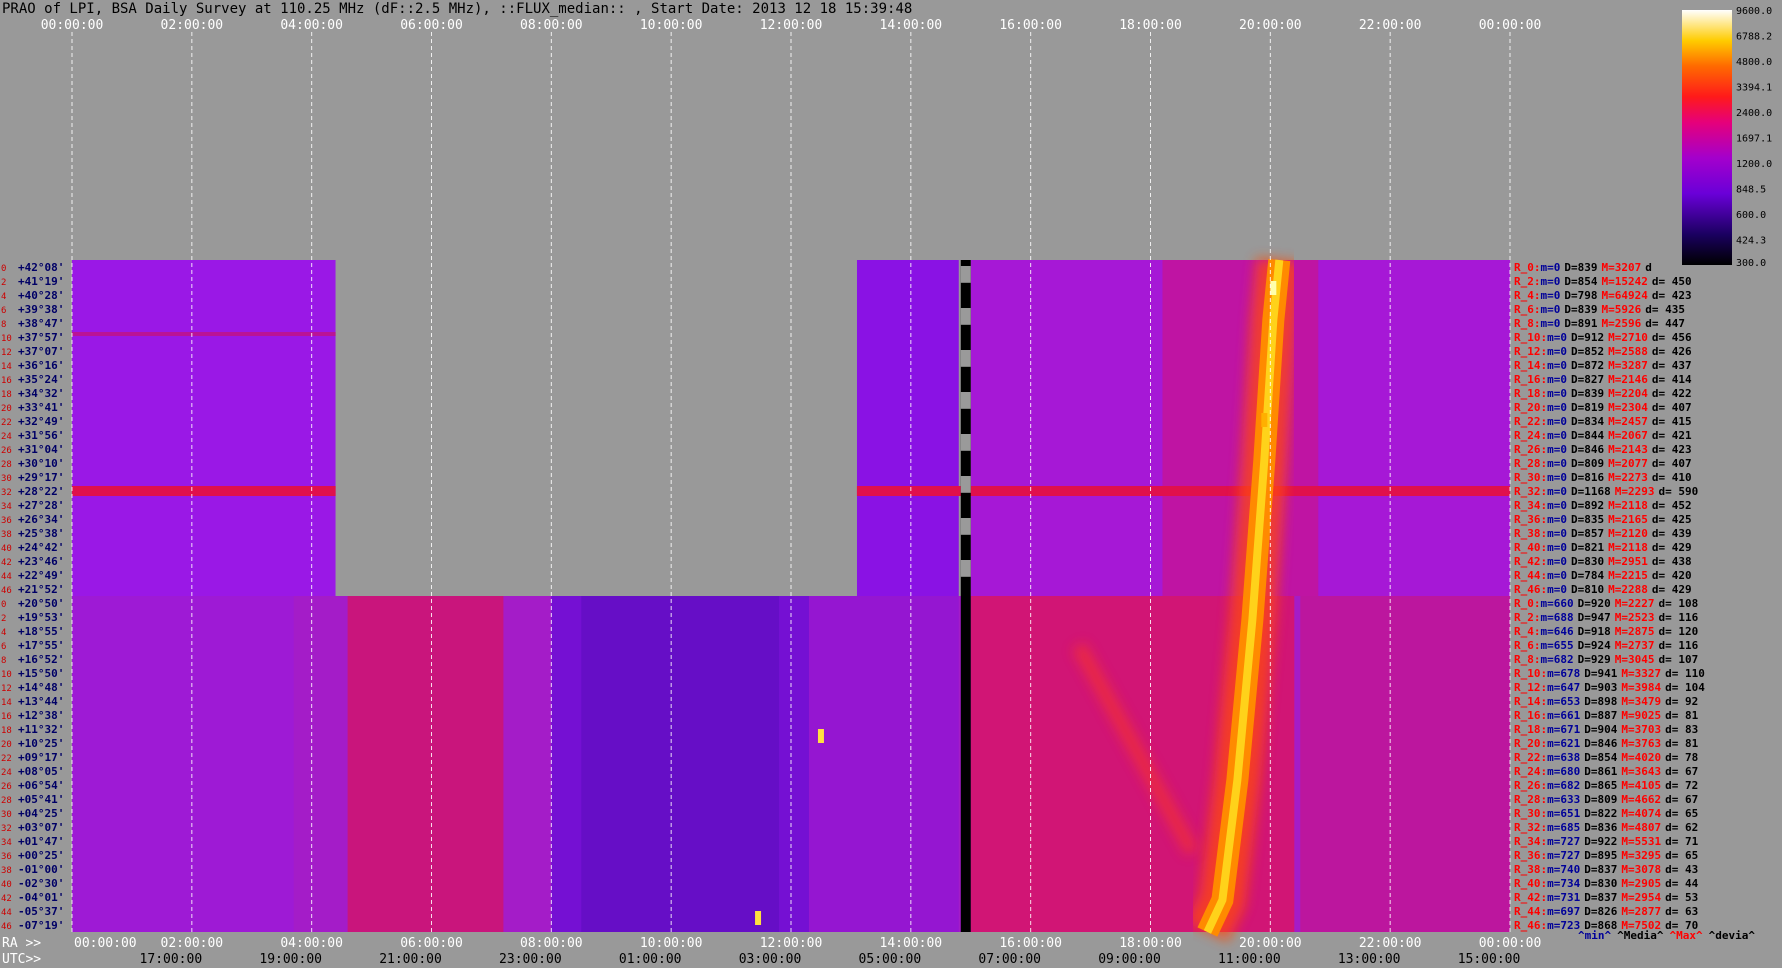  Describe the element at coordinates (791, 943) in the screenshot. I see `ra-tick-label: 12:00:00` at that location.